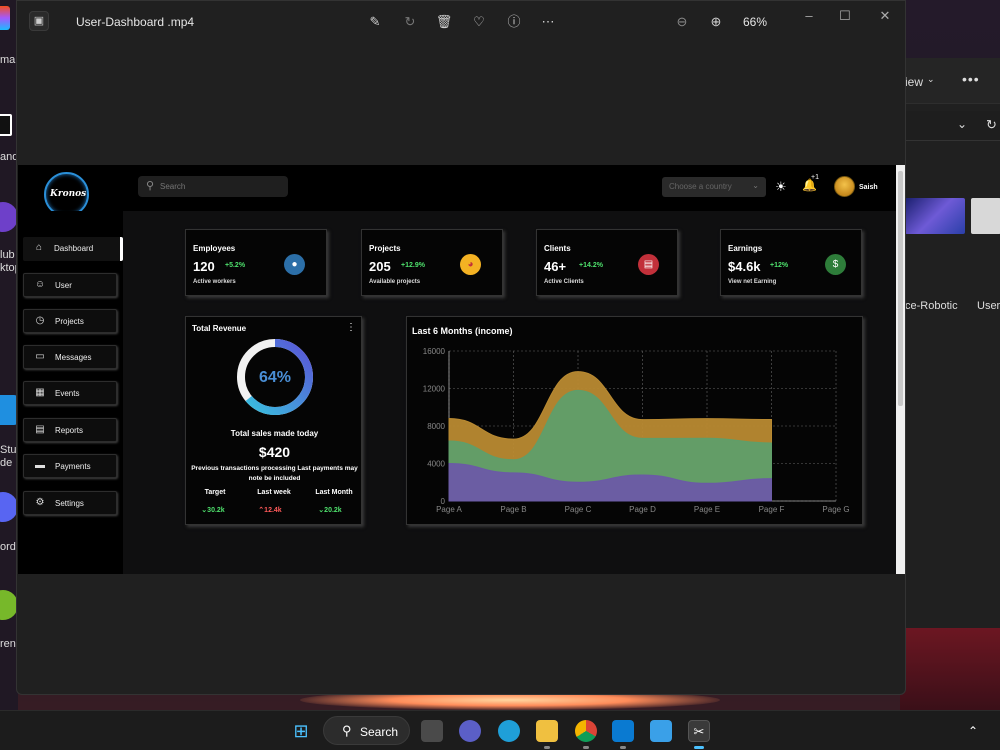 This screenshot has width=1000, height=750. What do you see at coordinates (479, 22) in the screenshot?
I see `heart-icon: ♡` at bounding box center [479, 22].